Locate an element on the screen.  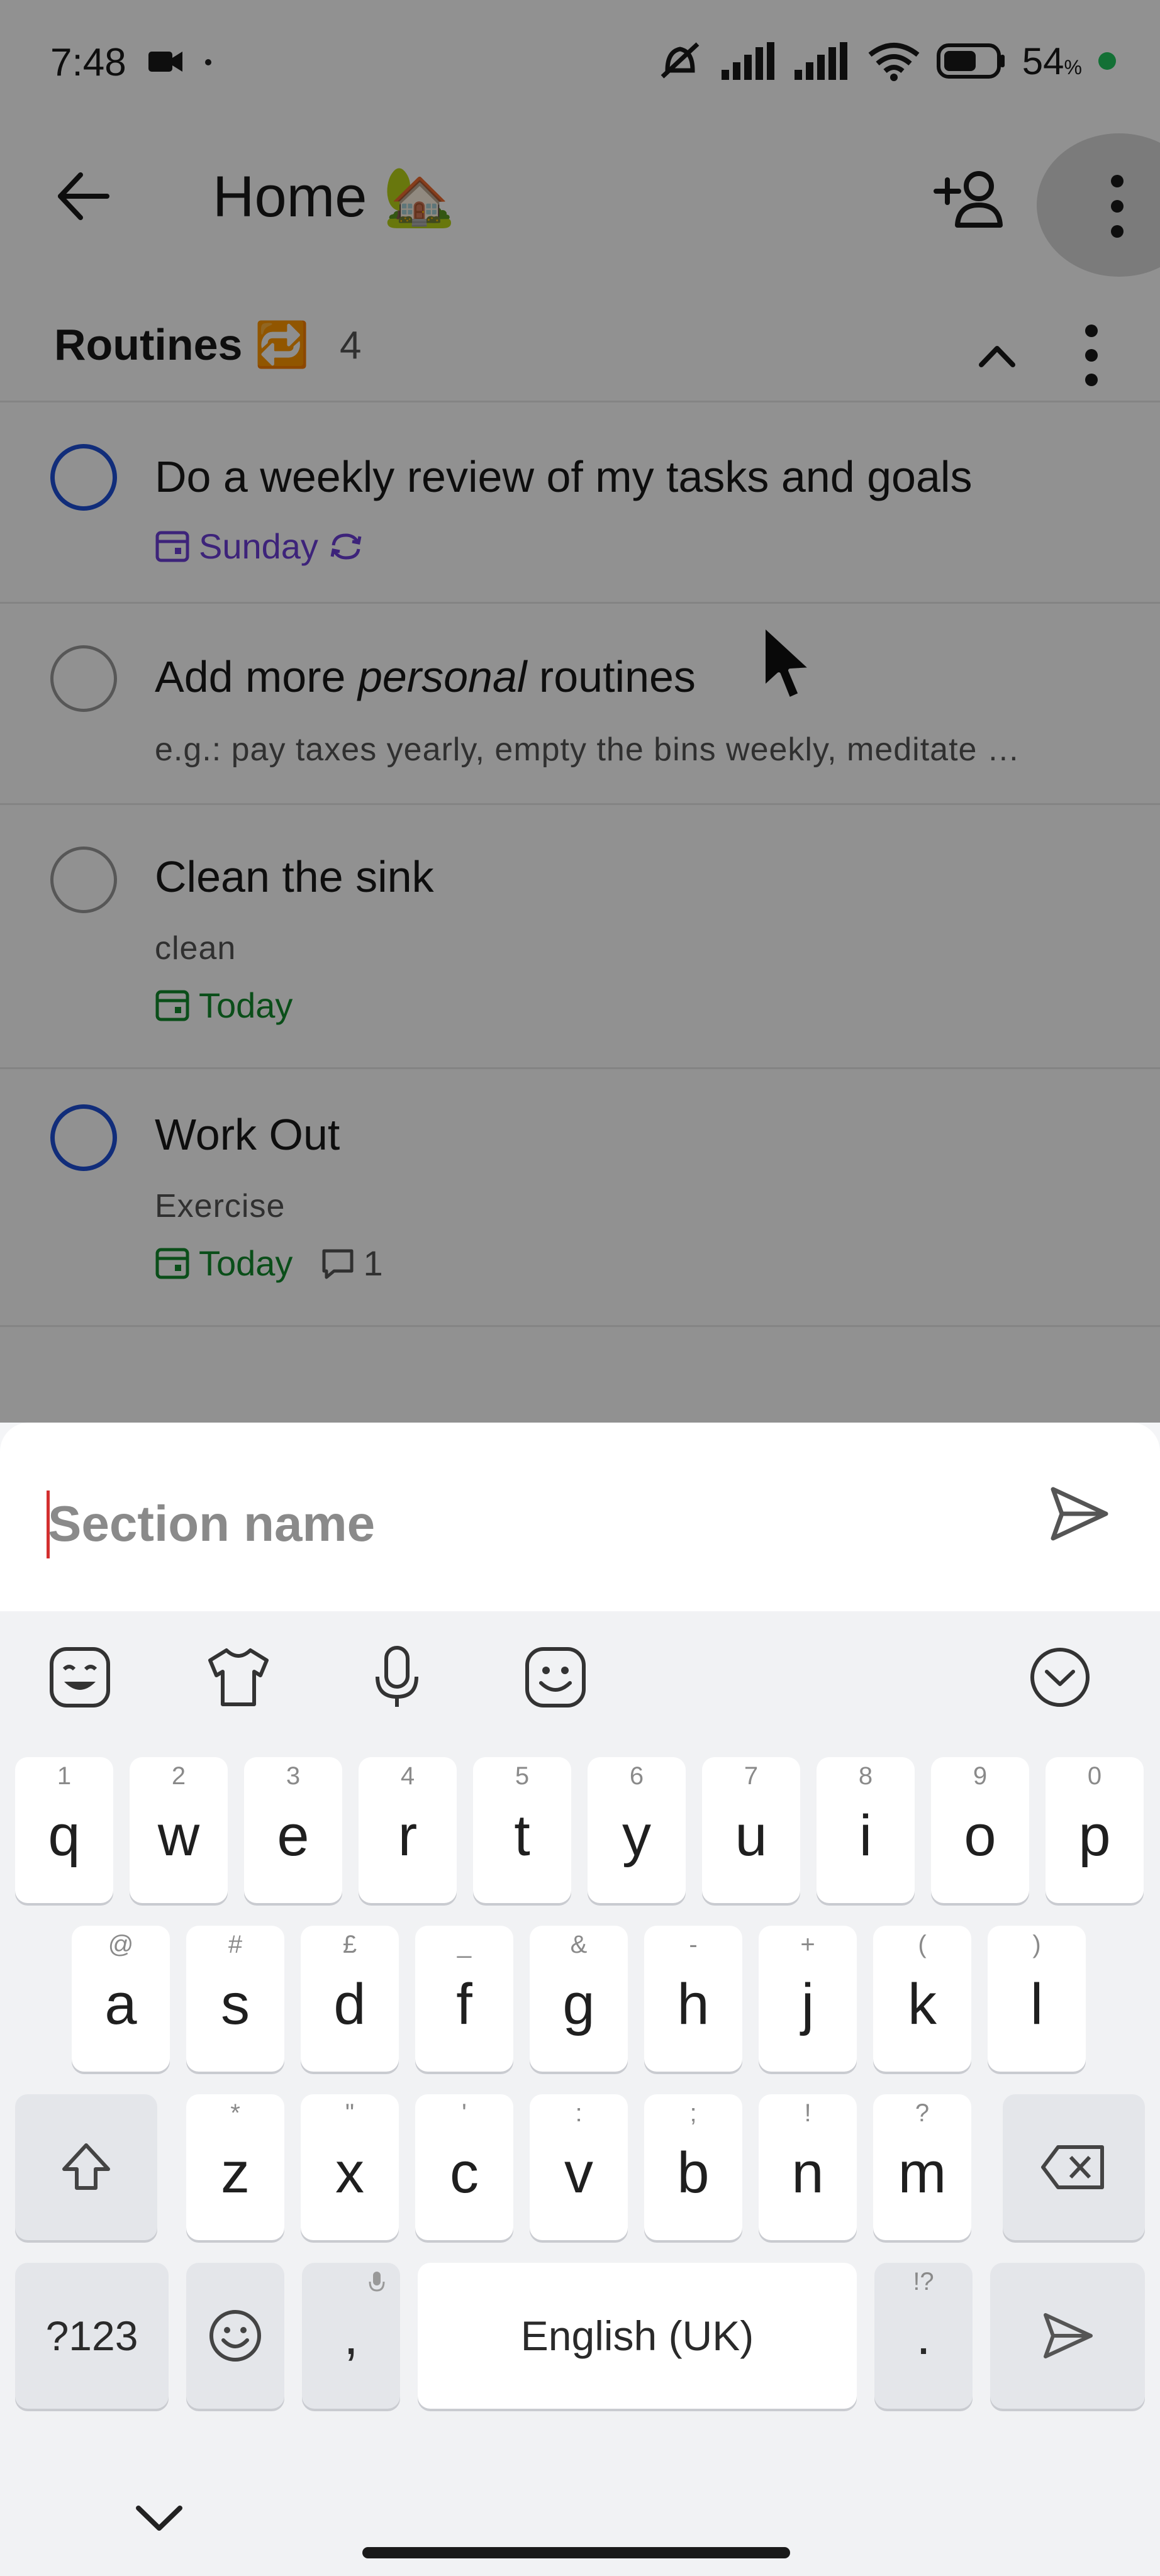
key-r: 4r is located at coordinates (408, 1830).